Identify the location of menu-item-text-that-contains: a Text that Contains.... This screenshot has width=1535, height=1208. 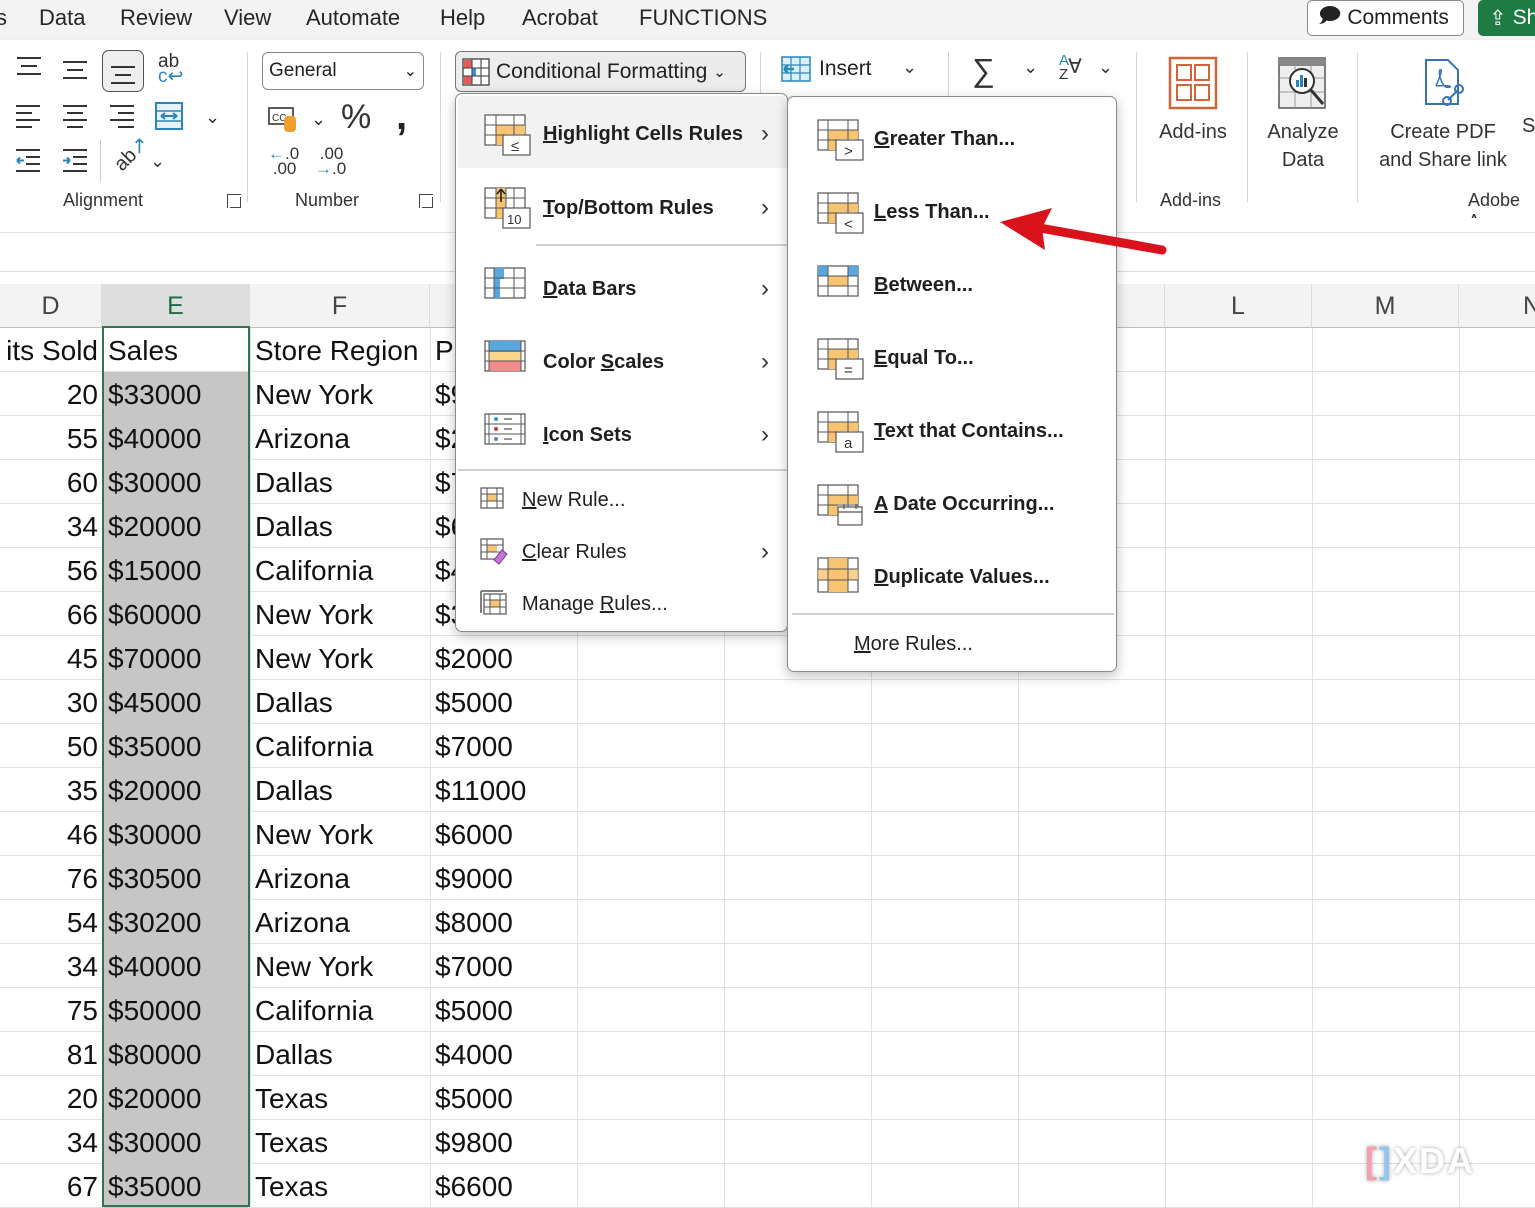
(953, 431).